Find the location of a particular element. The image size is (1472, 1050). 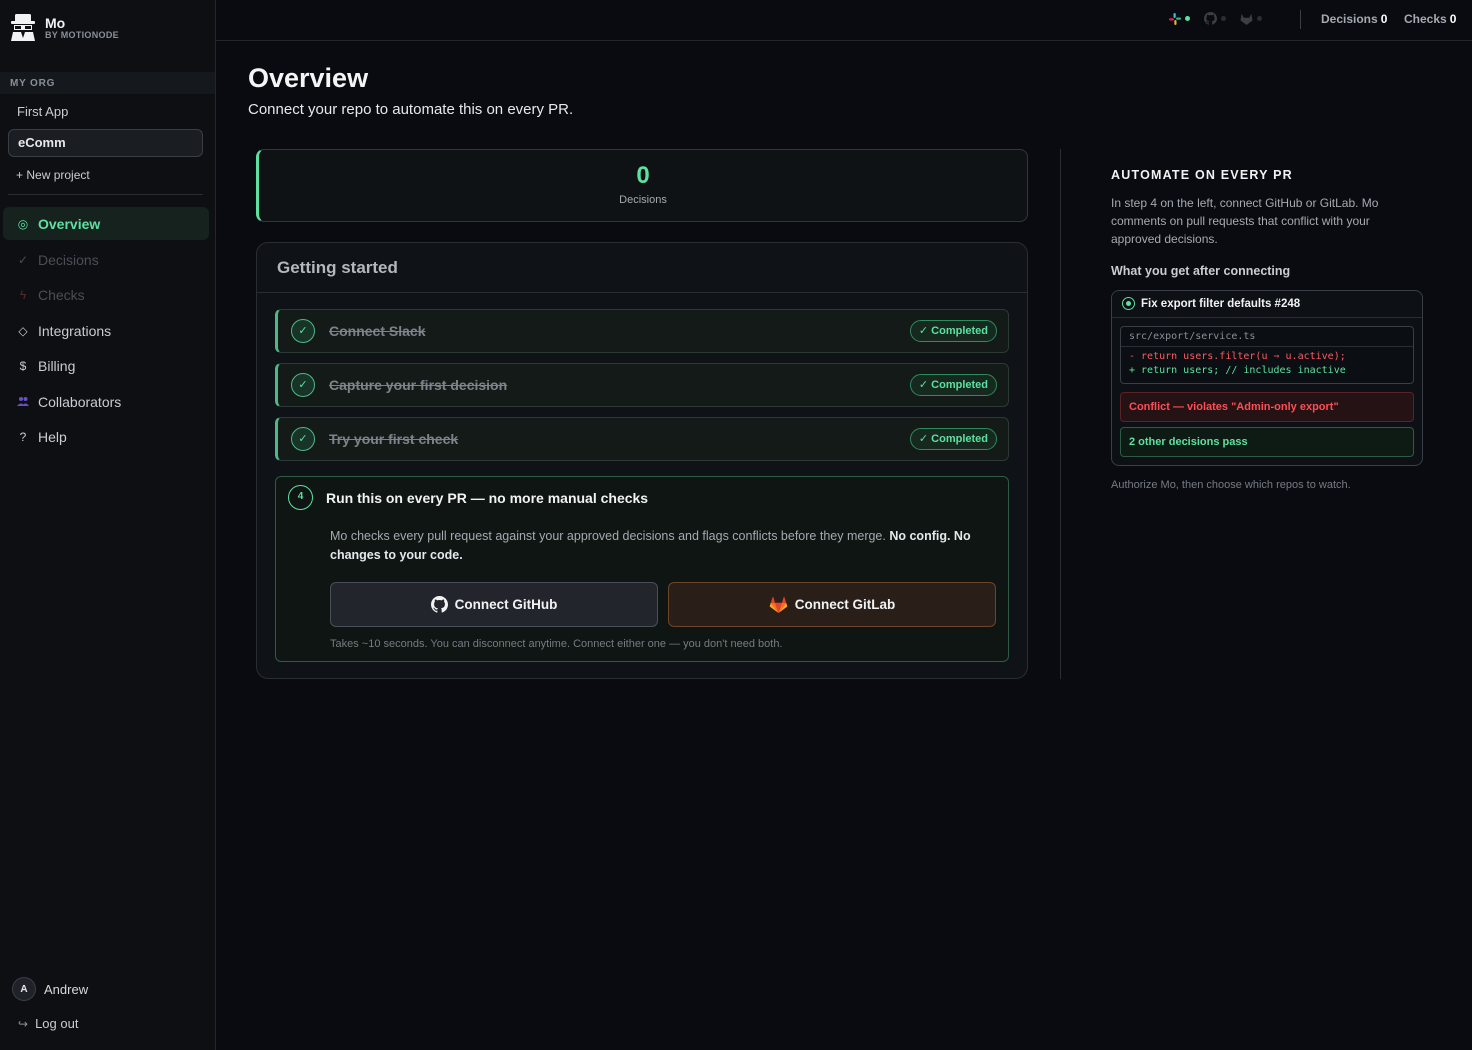

connect-github-button: Connect GitHub is located at coordinates (494, 604).